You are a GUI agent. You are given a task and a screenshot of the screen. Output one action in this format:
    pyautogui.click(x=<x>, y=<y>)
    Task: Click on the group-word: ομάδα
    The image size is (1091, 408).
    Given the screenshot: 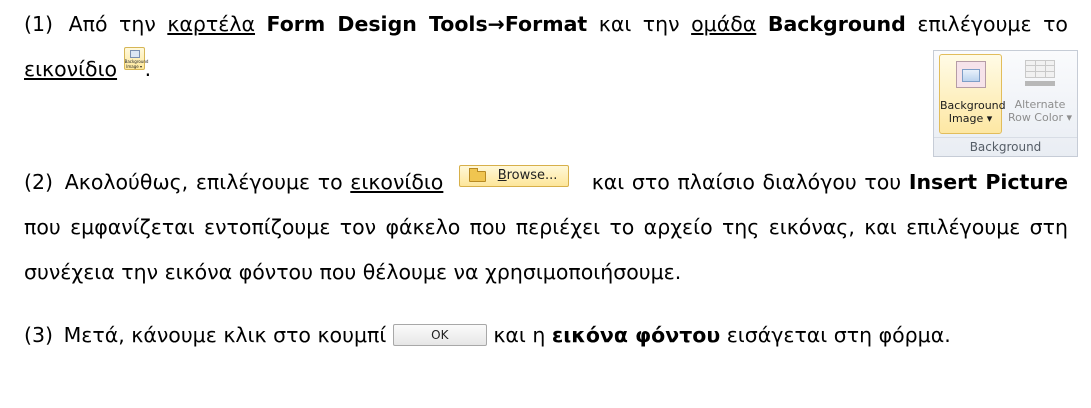 What is the action you would take?
    pyautogui.click(x=724, y=24)
    